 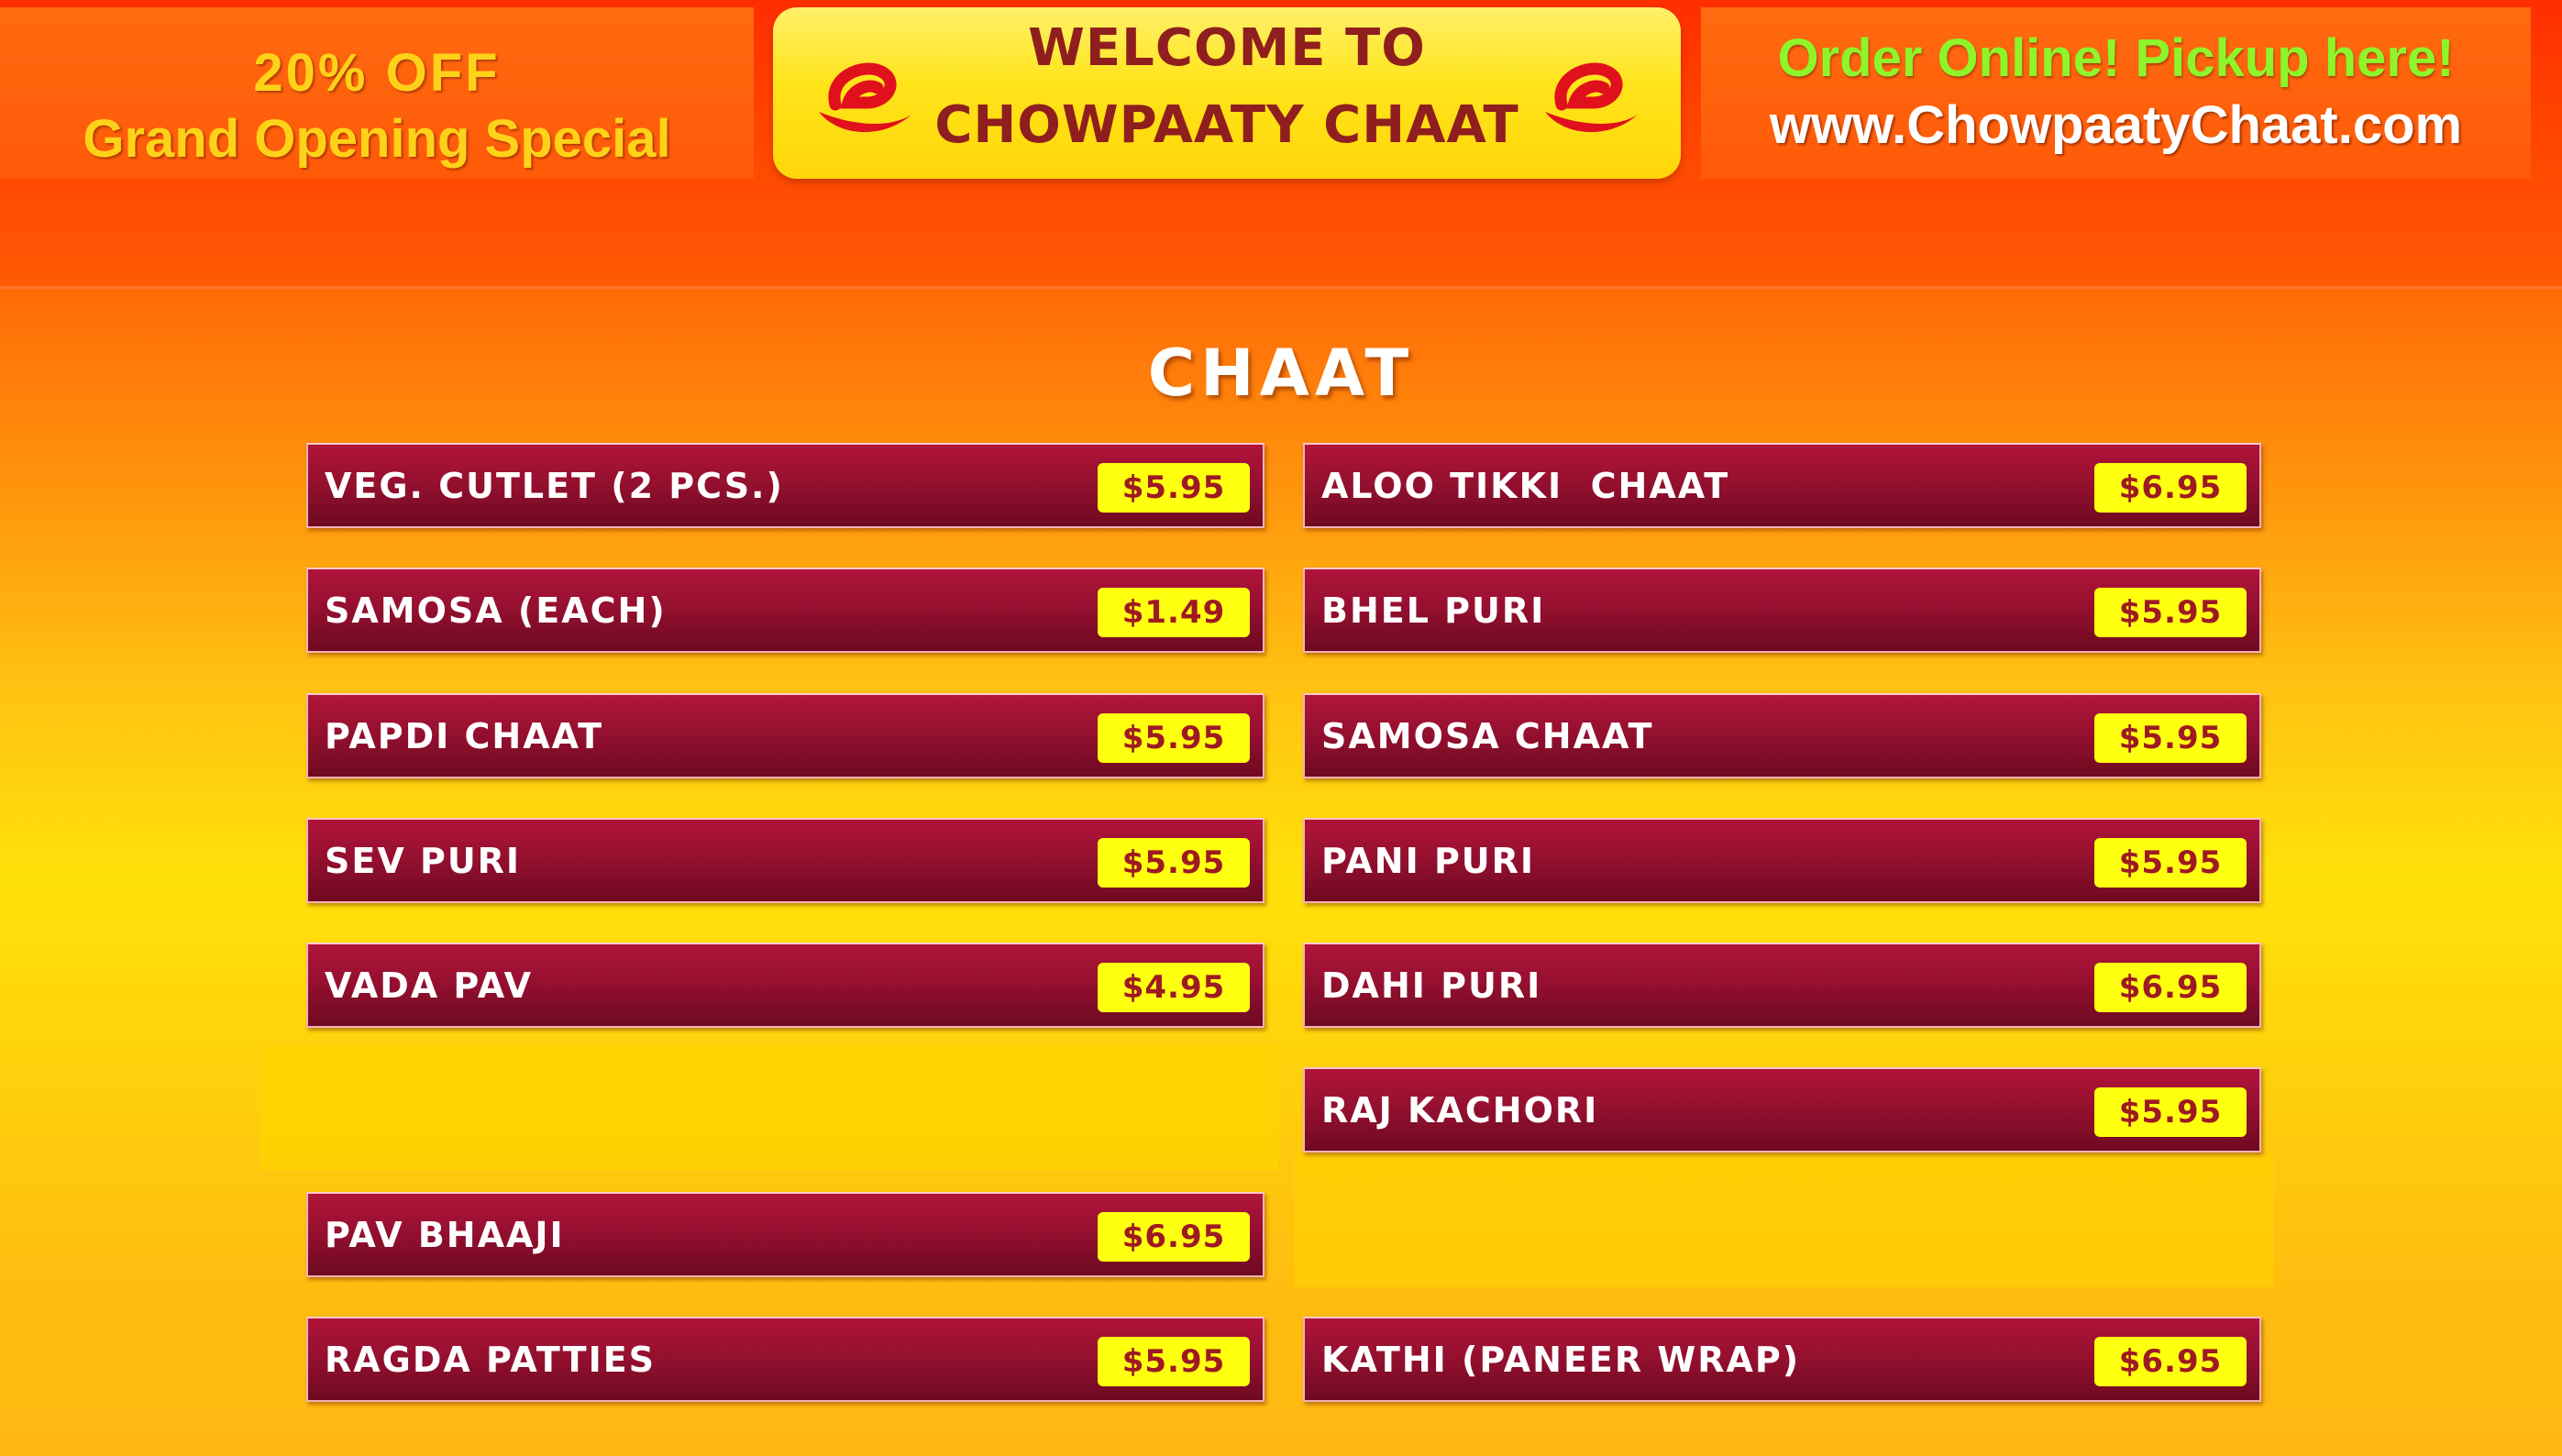 I want to click on menu-item-name: SAMOSA CHAAT, so click(x=1487, y=736).